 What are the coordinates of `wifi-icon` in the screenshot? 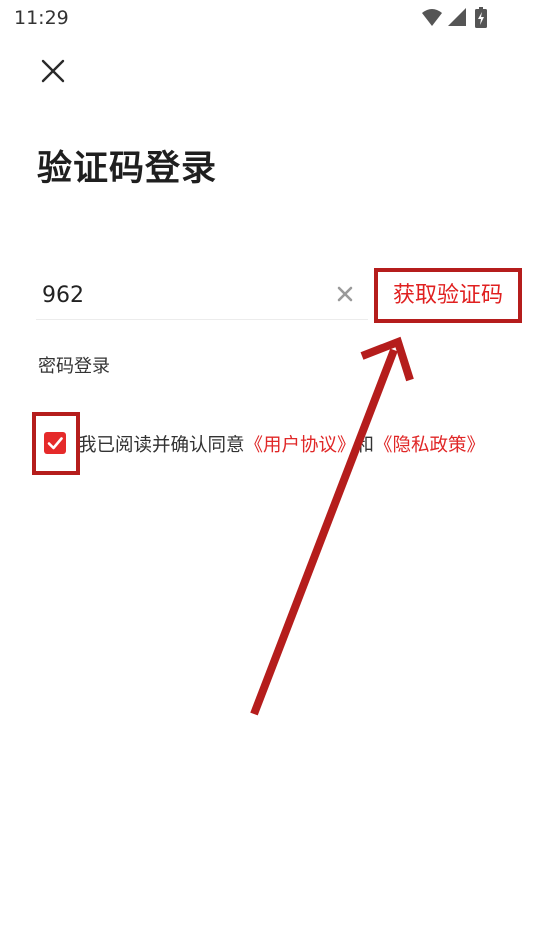 It's located at (432, 17).